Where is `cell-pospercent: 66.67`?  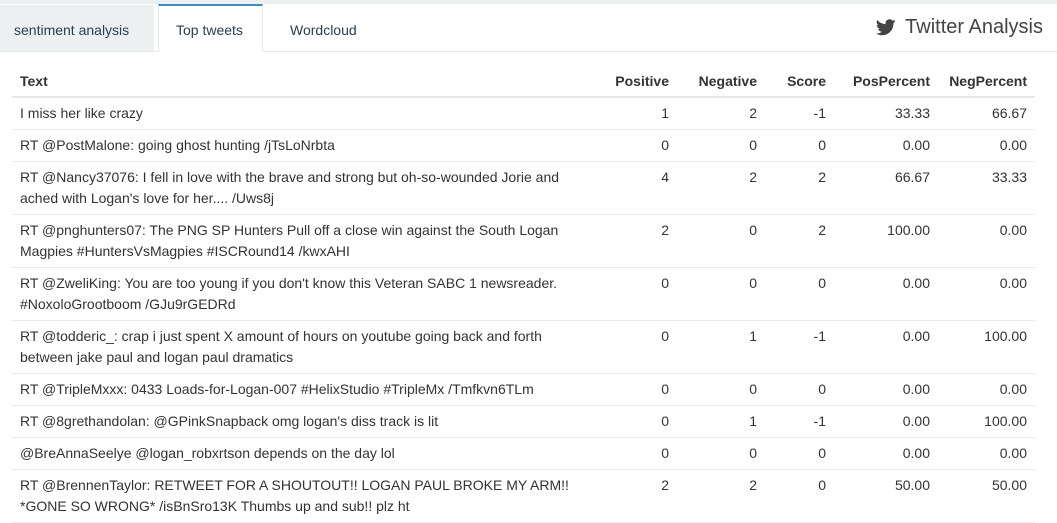
cell-pospercent: 66.67 is located at coordinates (886, 188).